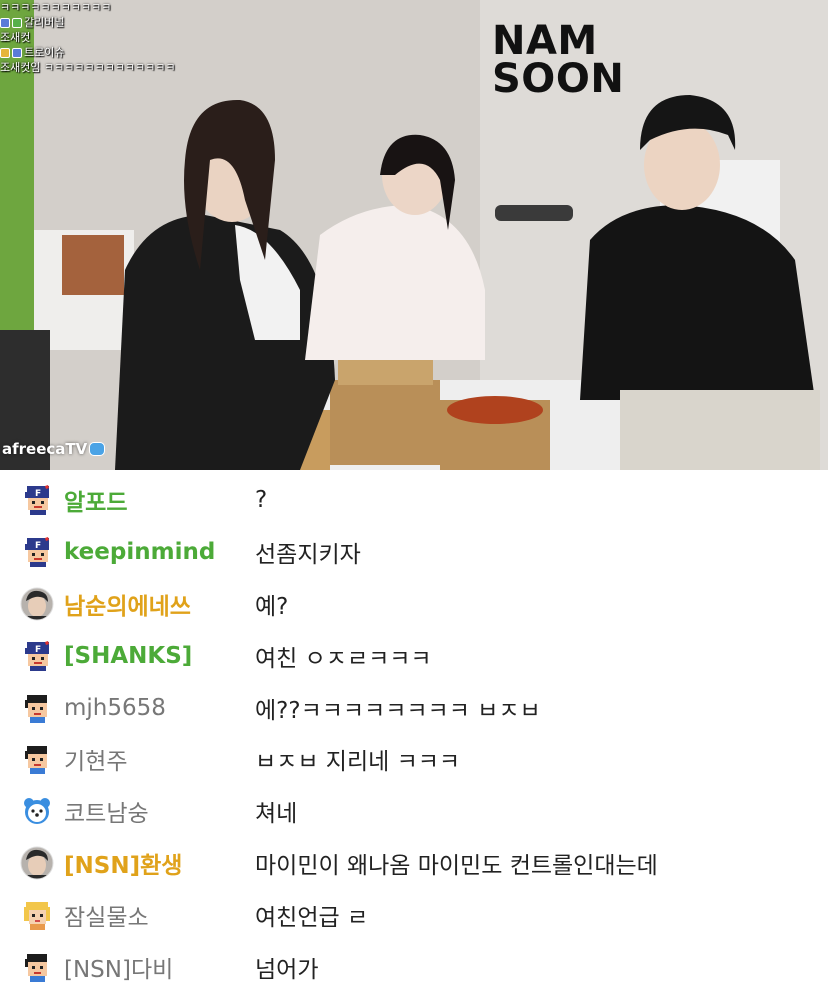 The image size is (828, 993). Describe the element at coordinates (287, 970) in the screenshot. I see `chat-message-text: 넘어가` at that location.